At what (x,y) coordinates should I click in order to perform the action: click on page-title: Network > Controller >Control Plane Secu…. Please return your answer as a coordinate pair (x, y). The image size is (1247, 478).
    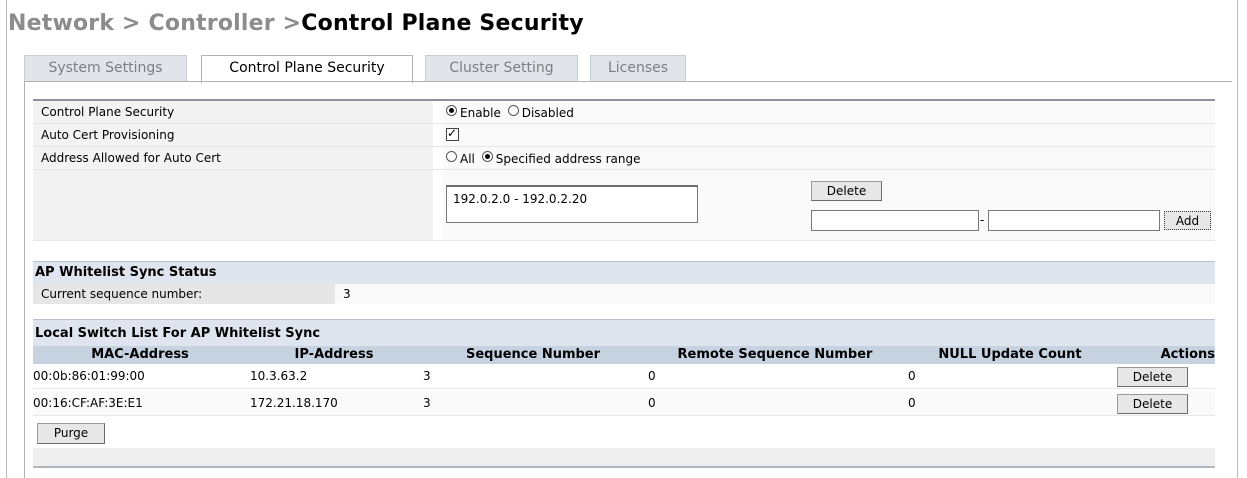
    Looking at the image, I should click on (296, 23).